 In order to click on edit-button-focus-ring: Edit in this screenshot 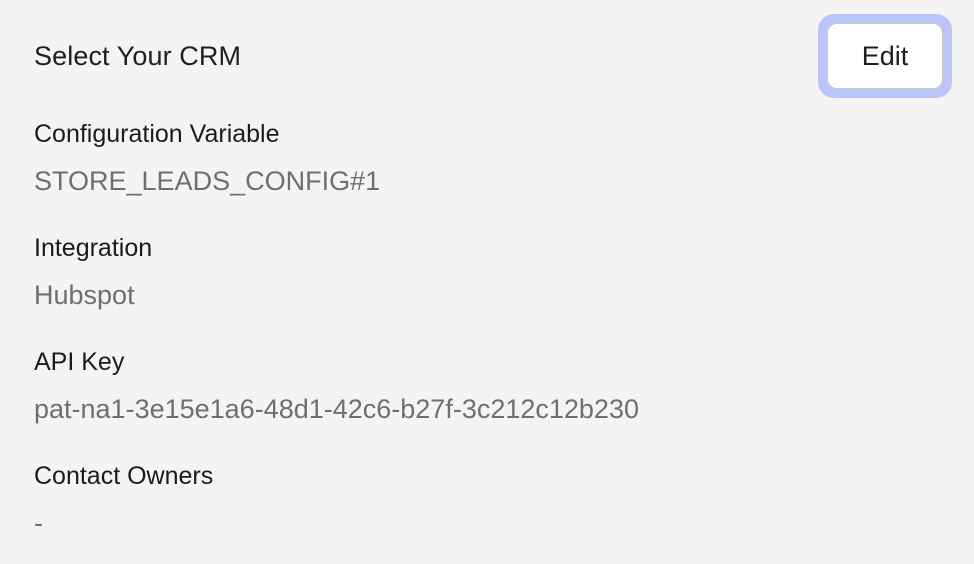, I will do `click(885, 56)`.